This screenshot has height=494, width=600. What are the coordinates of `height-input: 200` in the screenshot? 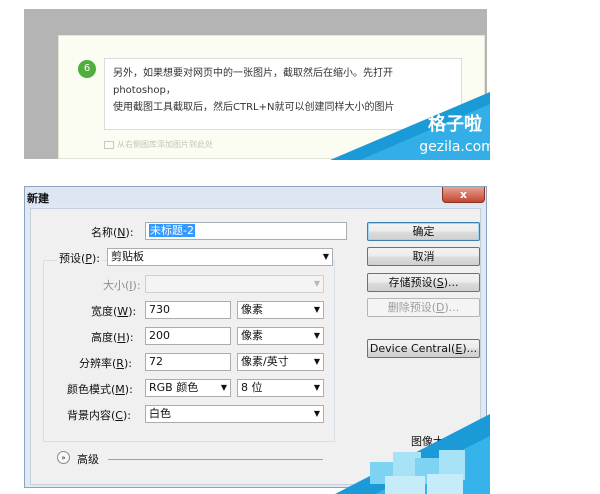 It's located at (188, 336).